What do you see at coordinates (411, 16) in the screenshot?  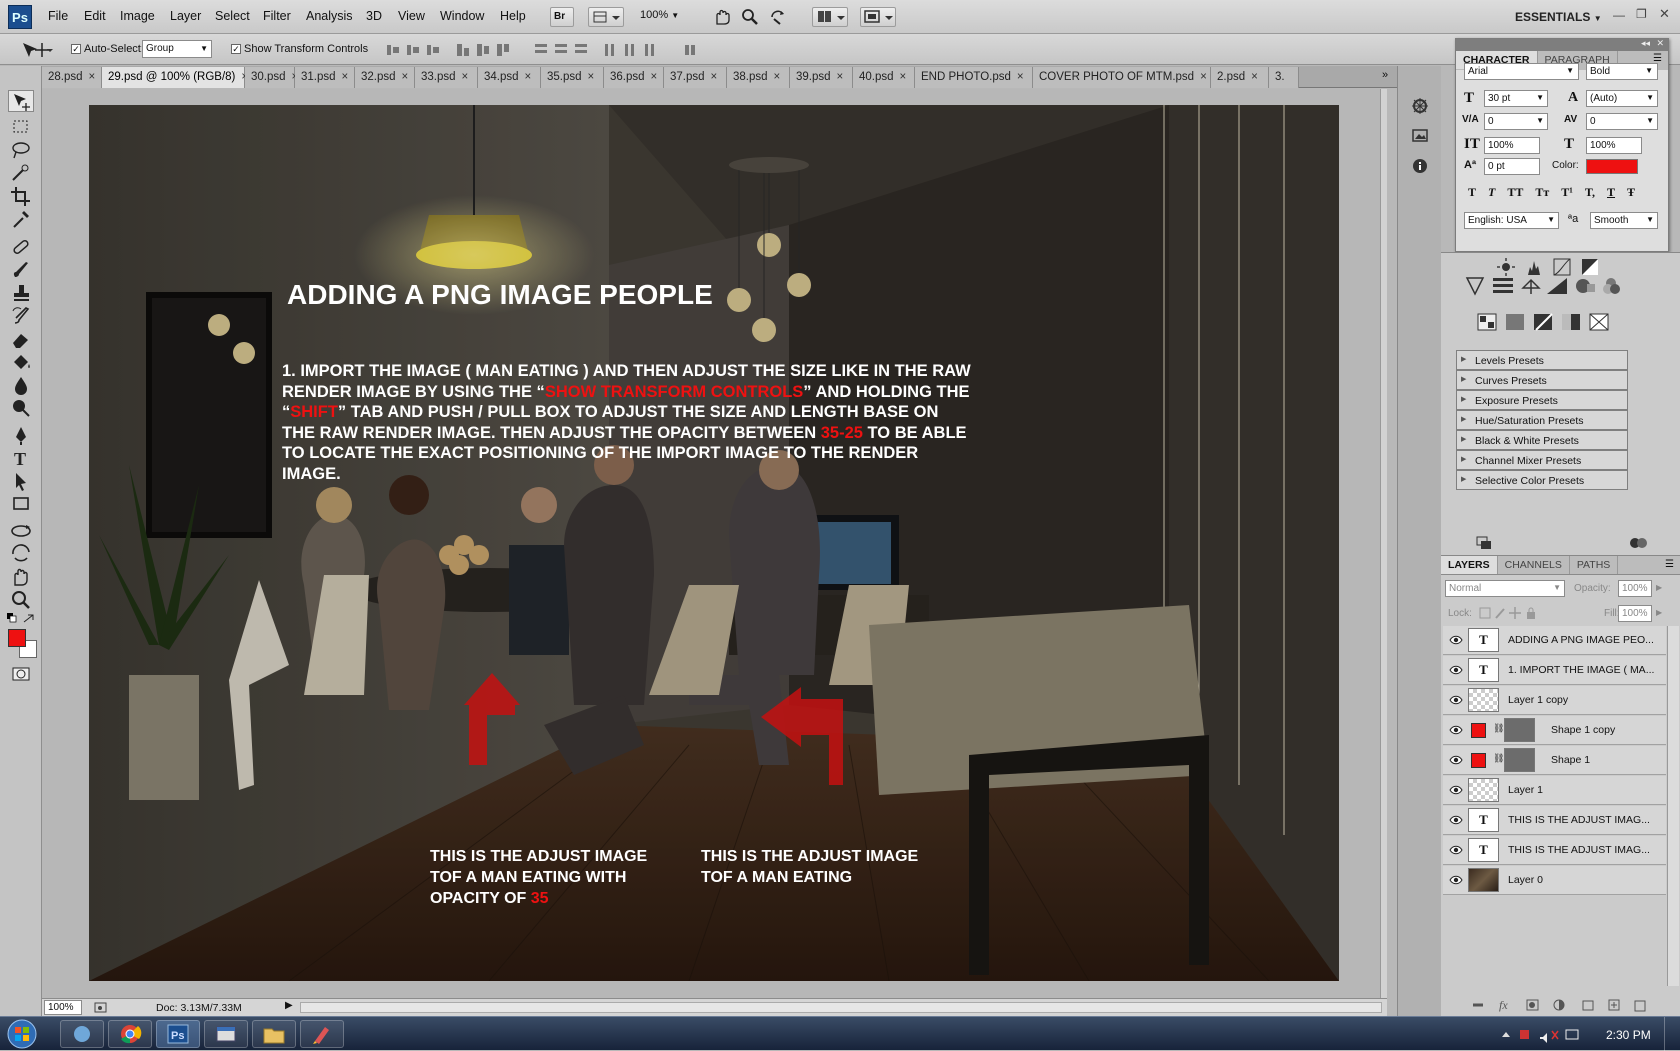 I see `menu-view: View` at bounding box center [411, 16].